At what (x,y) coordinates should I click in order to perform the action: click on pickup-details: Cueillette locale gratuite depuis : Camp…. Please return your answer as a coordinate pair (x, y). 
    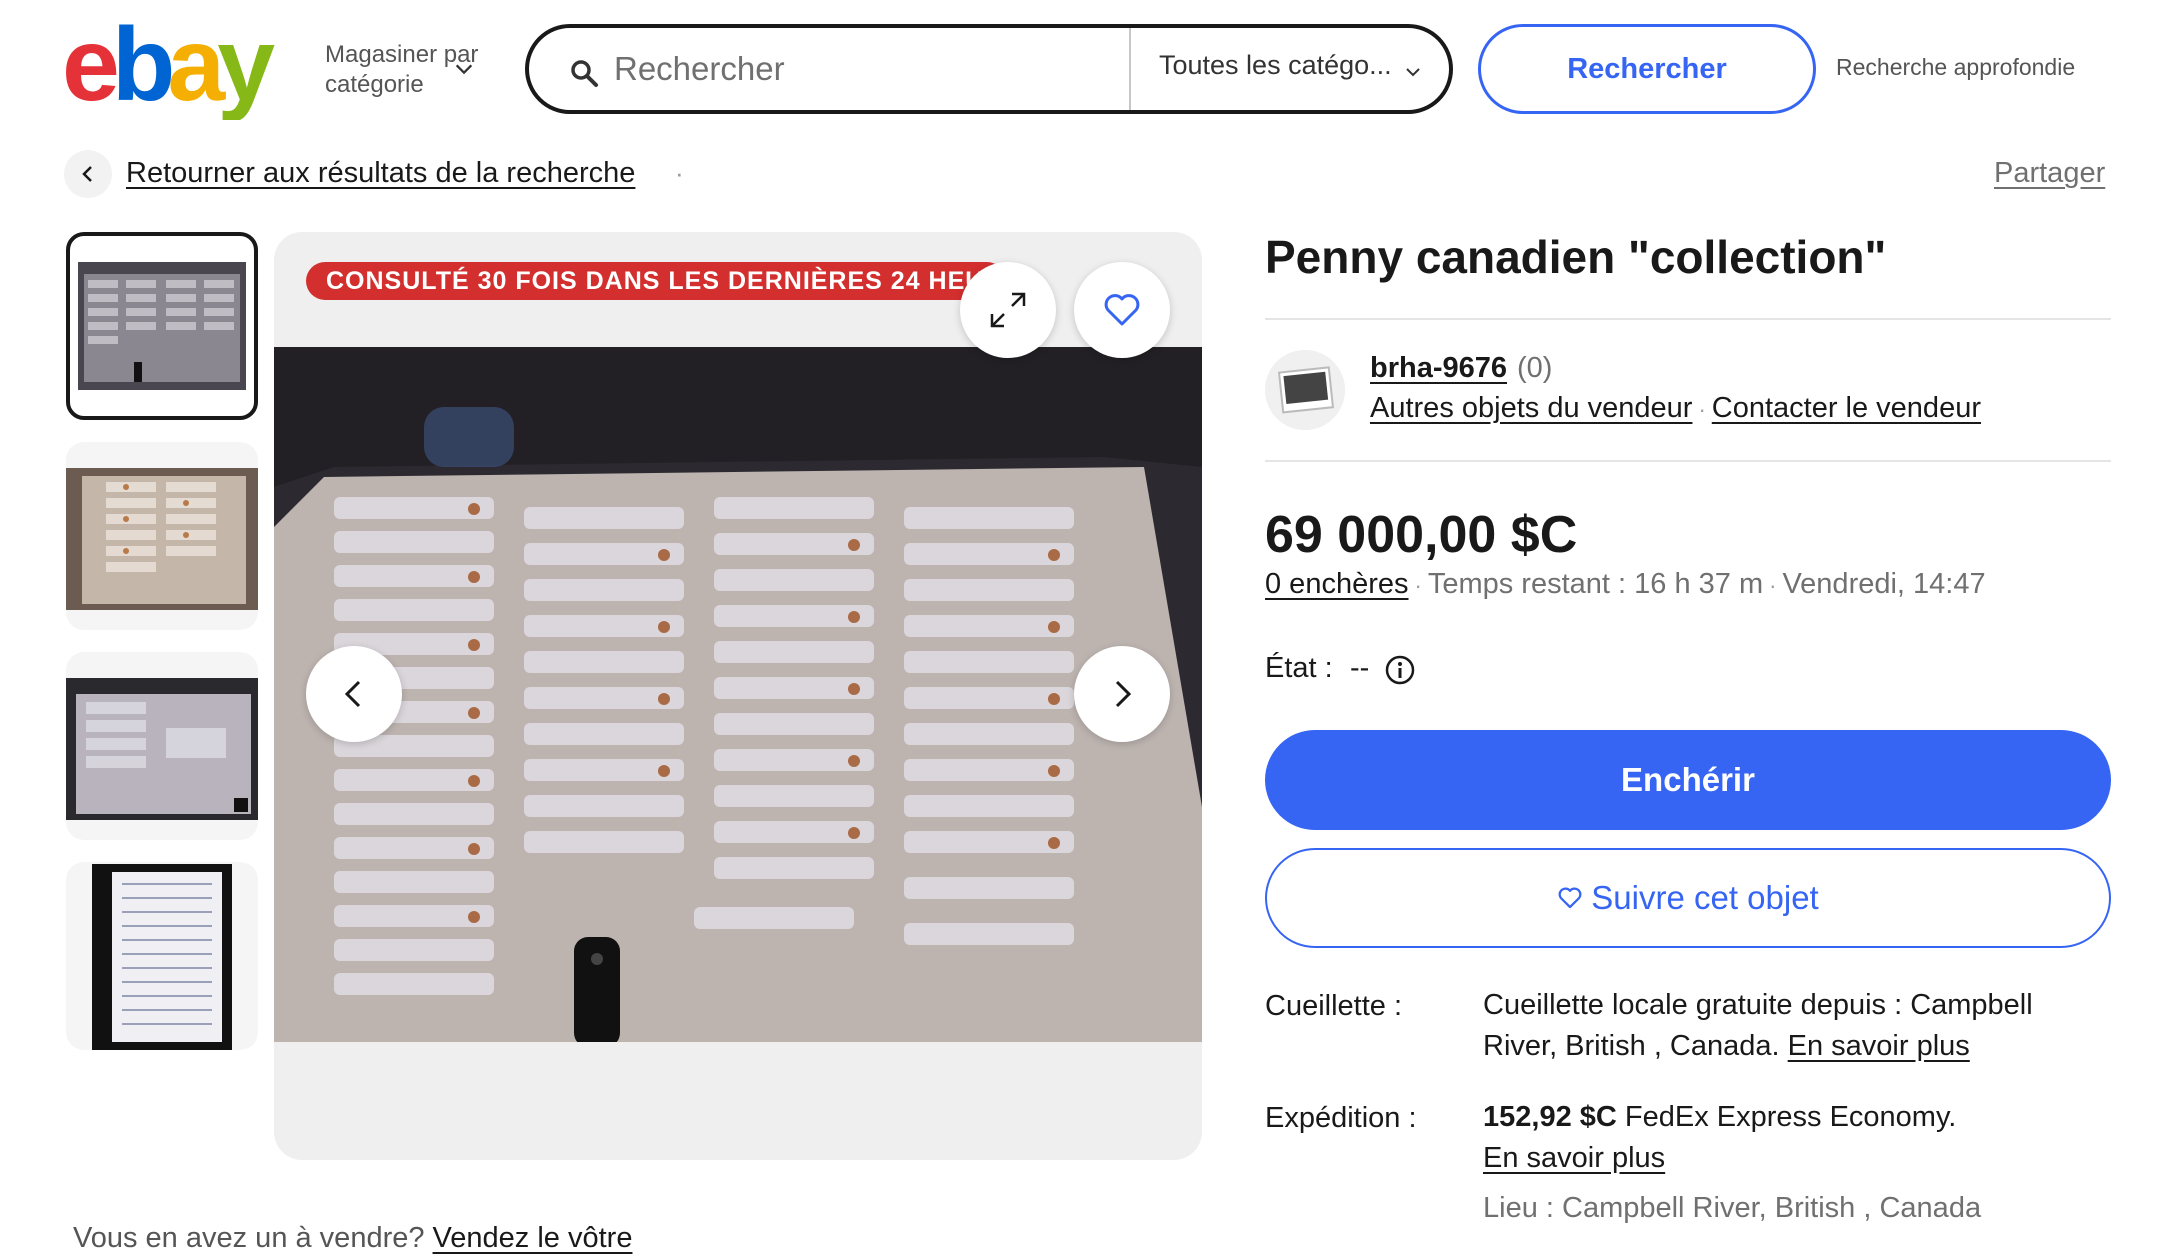
    Looking at the image, I should click on (1793, 1026).